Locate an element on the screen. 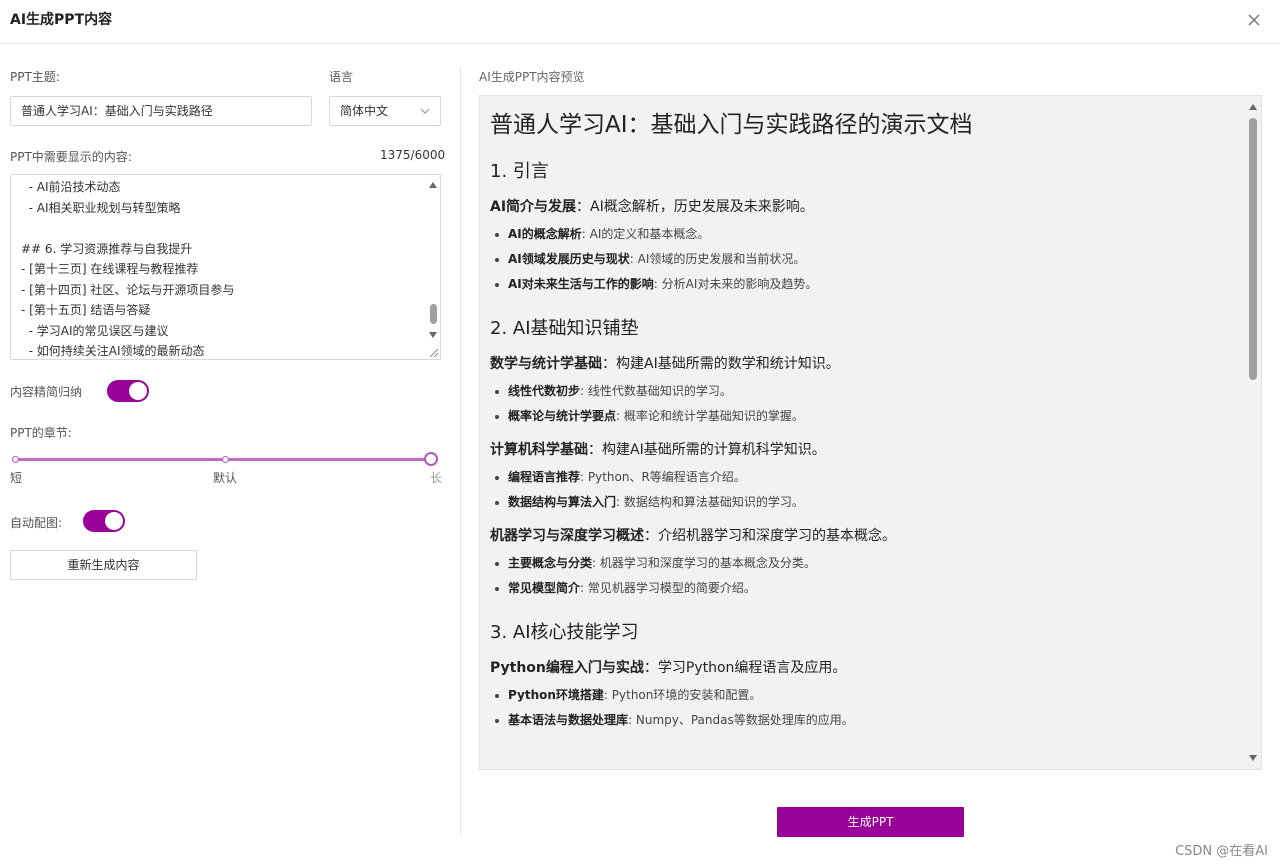 This screenshot has height=865, width=1280. bullet-text: : 常见机器学习模型的简要介绍。 is located at coordinates (668, 588).